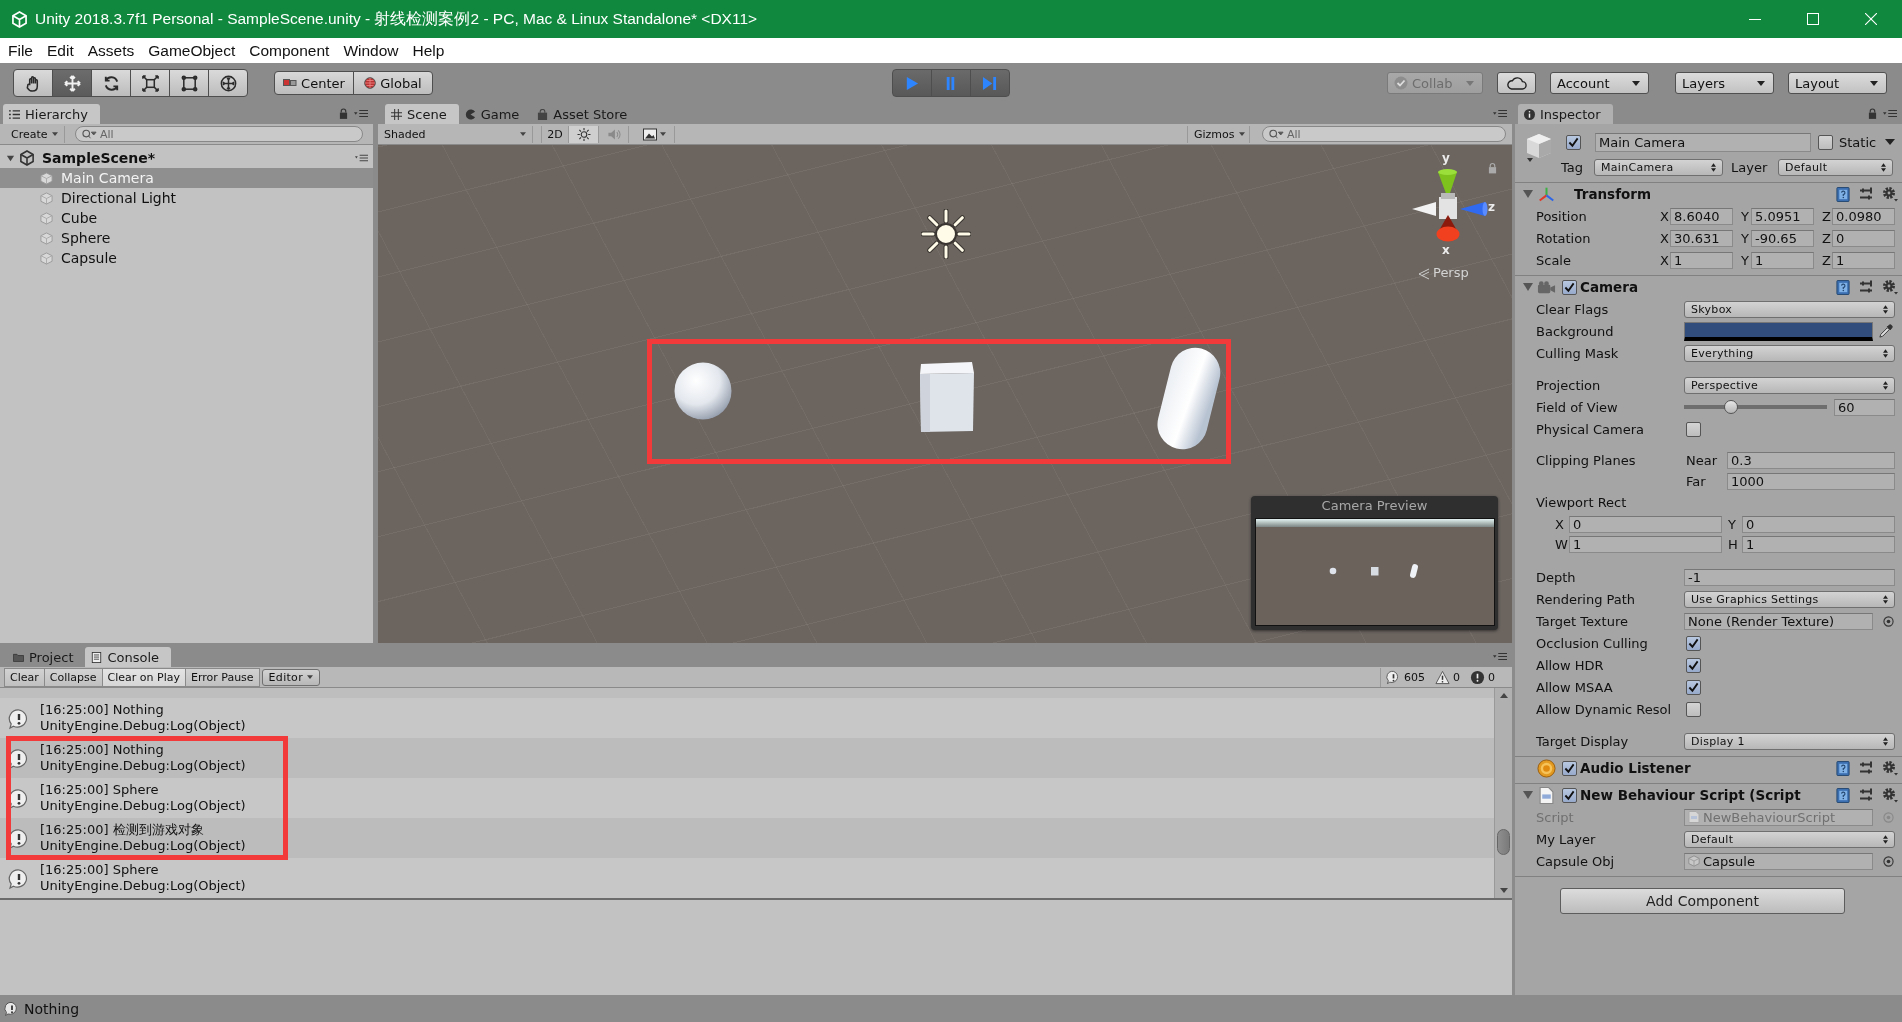 The image size is (1902, 1022). What do you see at coordinates (46, 657) in the screenshot?
I see `panel-tab: Project` at bounding box center [46, 657].